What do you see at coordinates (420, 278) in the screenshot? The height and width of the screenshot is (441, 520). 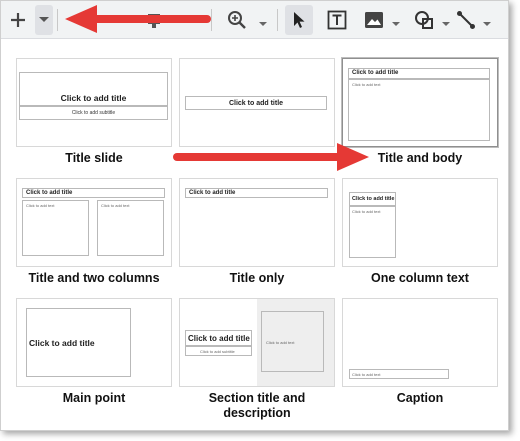 I see `layout-label: One column text` at bounding box center [420, 278].